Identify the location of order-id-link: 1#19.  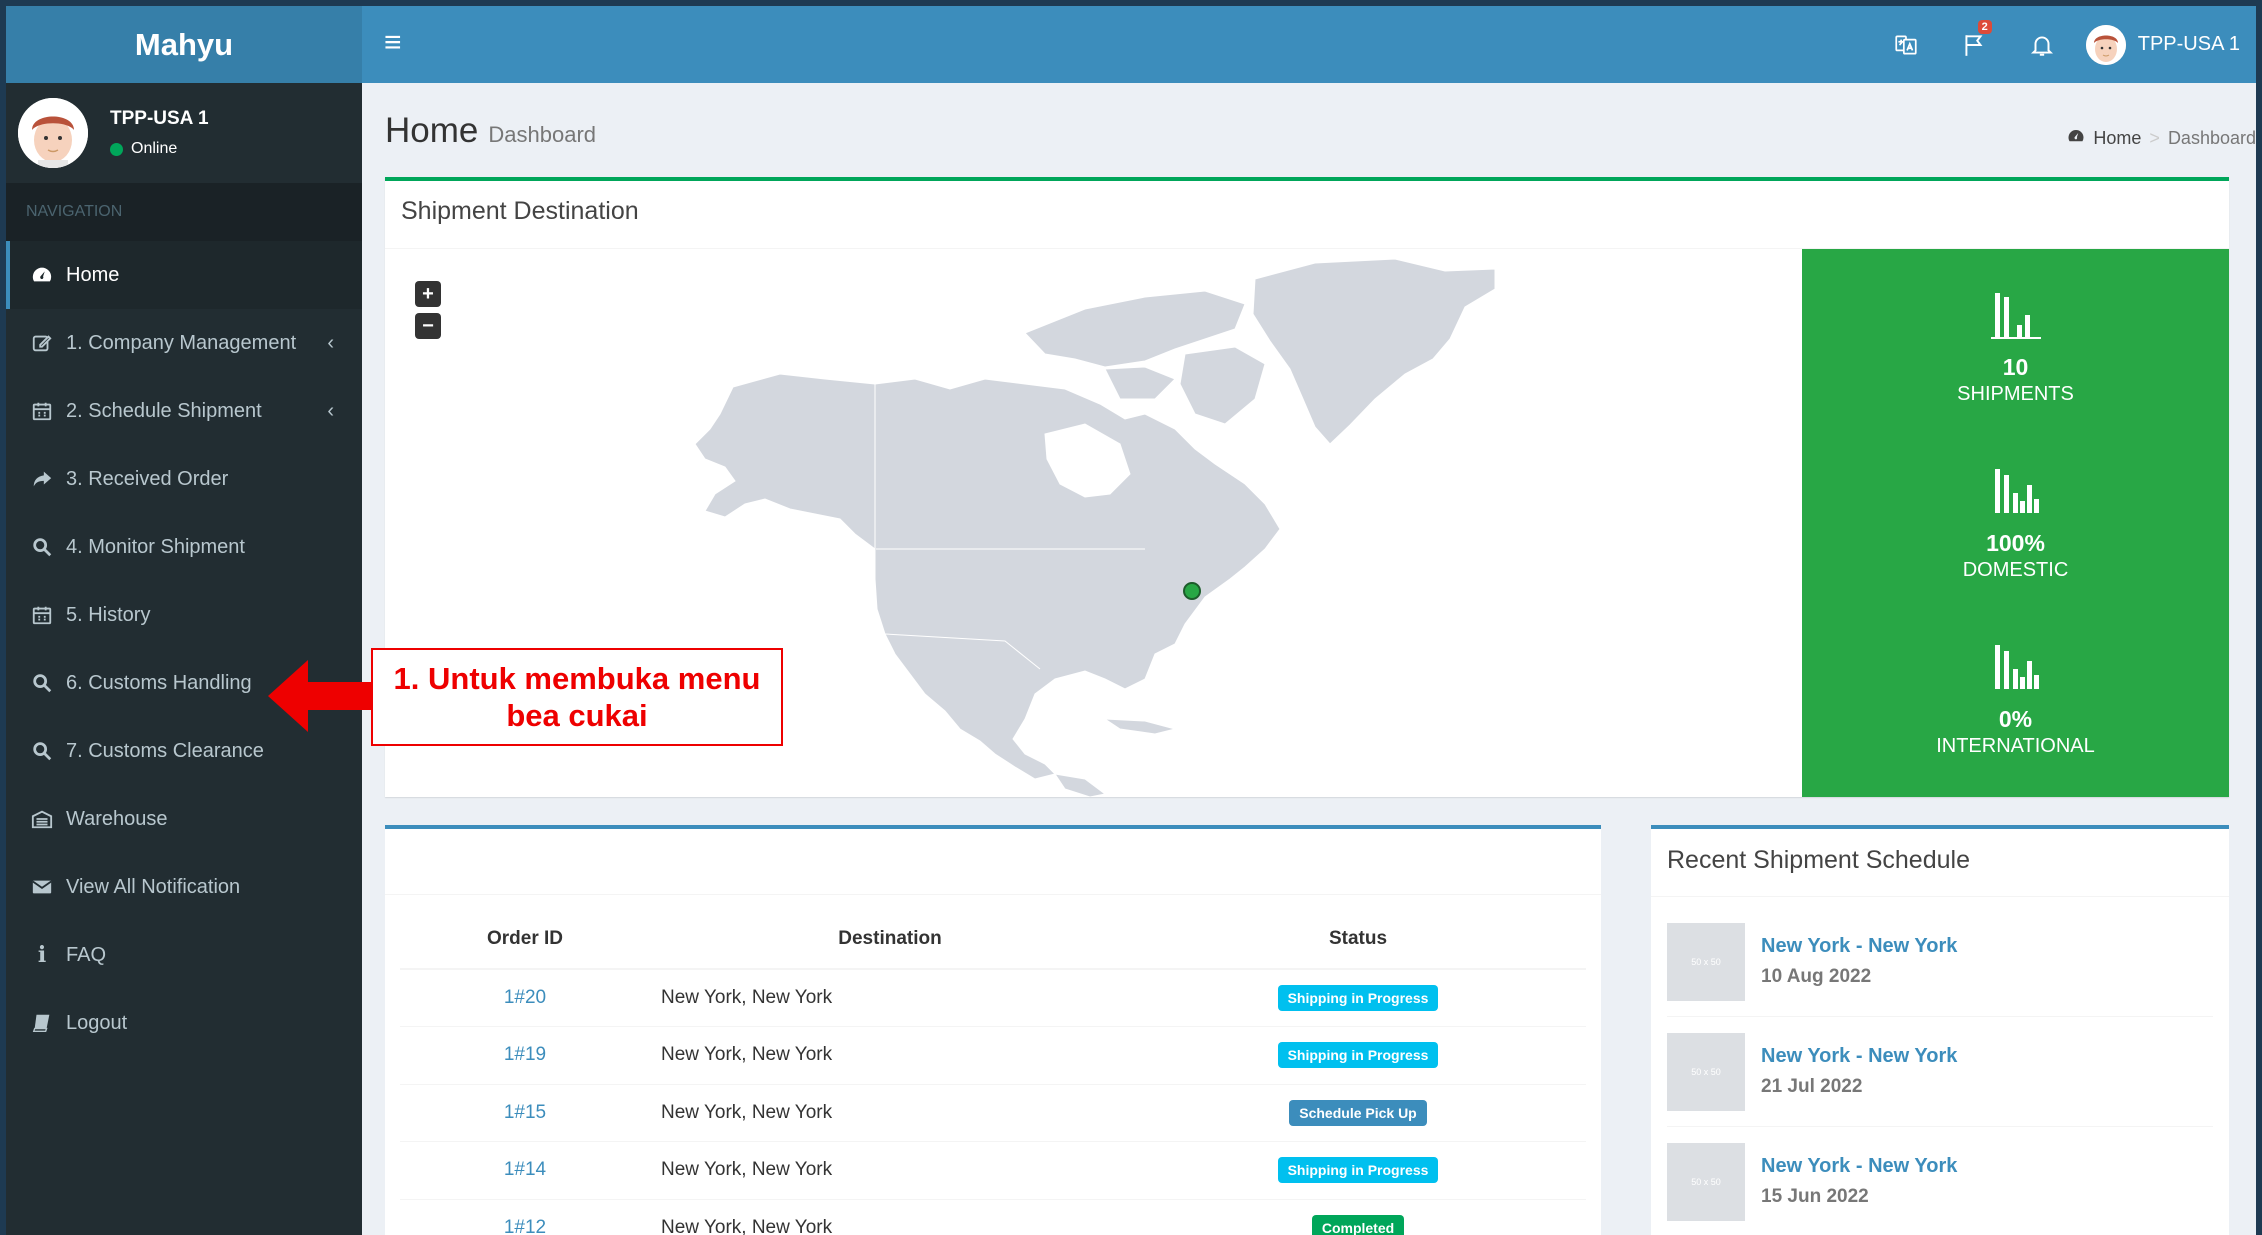
(525, 1055).